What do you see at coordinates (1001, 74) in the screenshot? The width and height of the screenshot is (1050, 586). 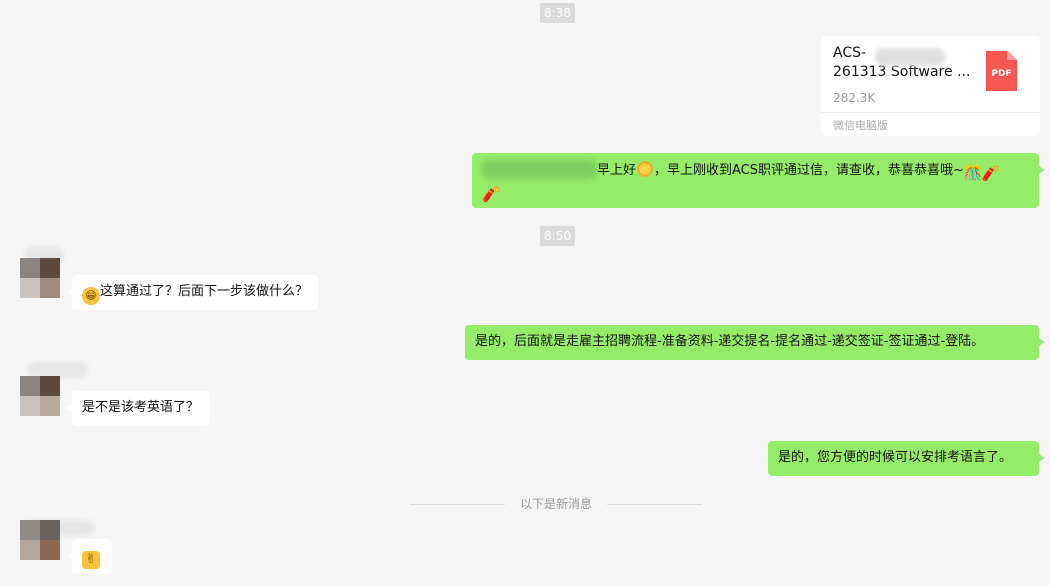 I see `pdf-type-label: PDF` at bounding box center [1001, 74].